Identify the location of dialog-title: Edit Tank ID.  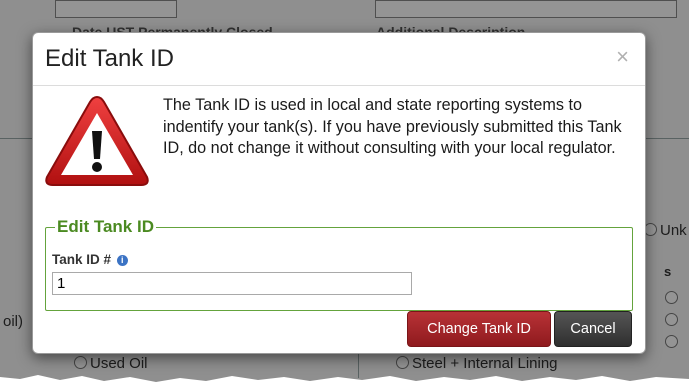
(109, 58).